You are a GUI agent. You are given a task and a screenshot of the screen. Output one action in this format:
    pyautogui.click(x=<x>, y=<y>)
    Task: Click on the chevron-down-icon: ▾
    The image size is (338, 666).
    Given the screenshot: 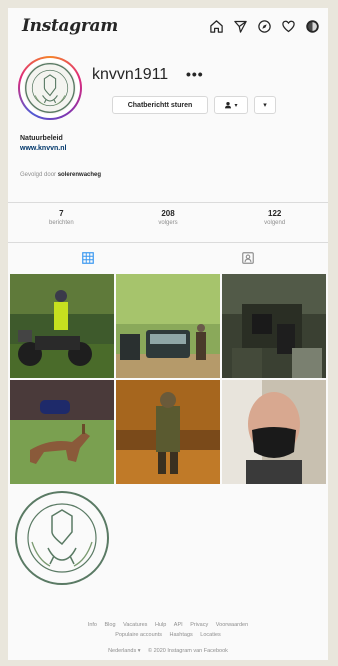 What is the action you would take?
    pyautogui.click(x=236, y=105)
    